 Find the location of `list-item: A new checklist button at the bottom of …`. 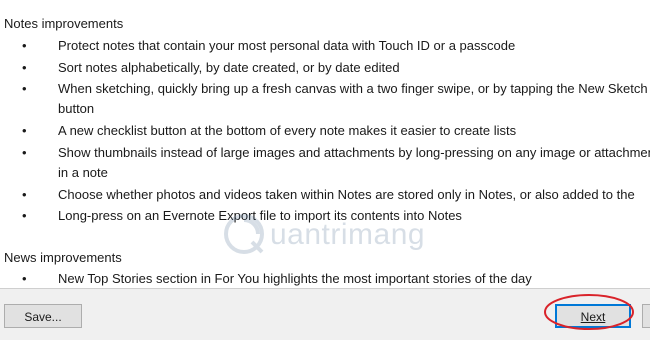

list-item: A new checklist button at the bottom of … is located at coordinates (287, 130).